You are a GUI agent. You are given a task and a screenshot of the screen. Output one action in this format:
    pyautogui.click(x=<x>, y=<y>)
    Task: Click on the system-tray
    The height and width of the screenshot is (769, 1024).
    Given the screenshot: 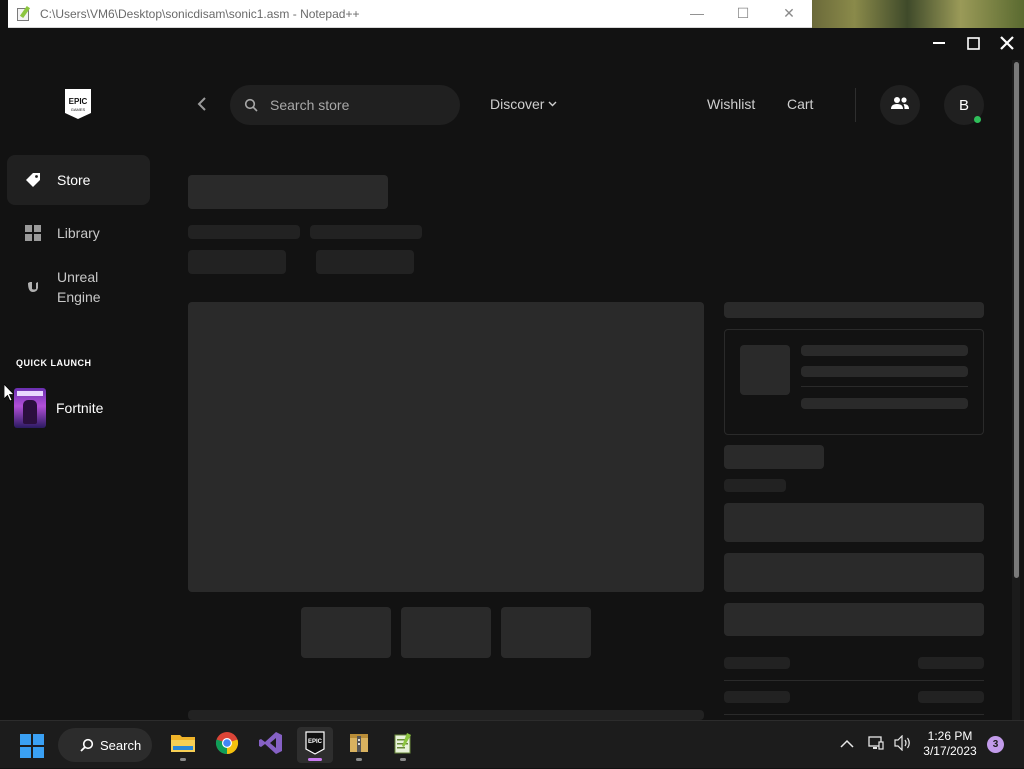 What is the action you would take?
    pyautogui.click(x=876, y=745)
    